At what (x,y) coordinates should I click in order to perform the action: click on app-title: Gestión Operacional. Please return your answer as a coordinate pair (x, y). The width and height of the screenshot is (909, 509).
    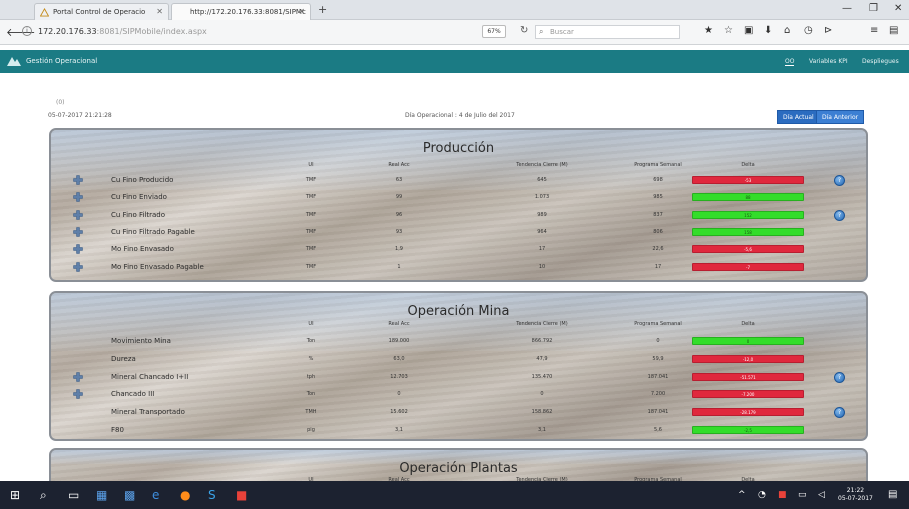
    Looking at the image, I should click on (61, 61).